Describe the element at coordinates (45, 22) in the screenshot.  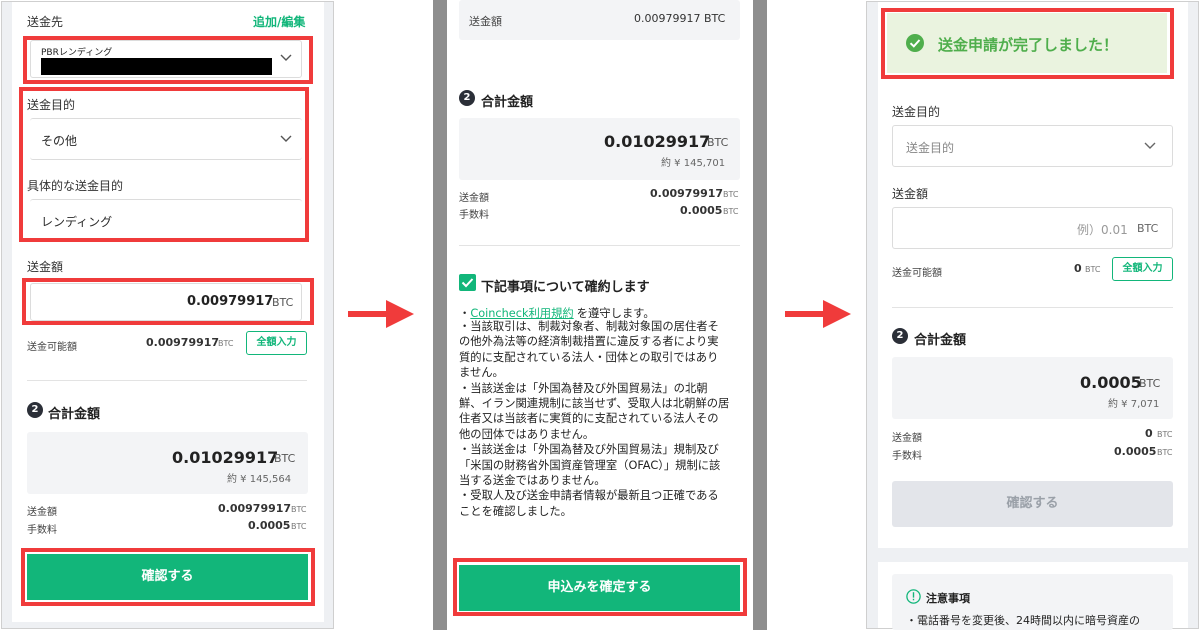
I see `recipient-label: 送金先` at that location.